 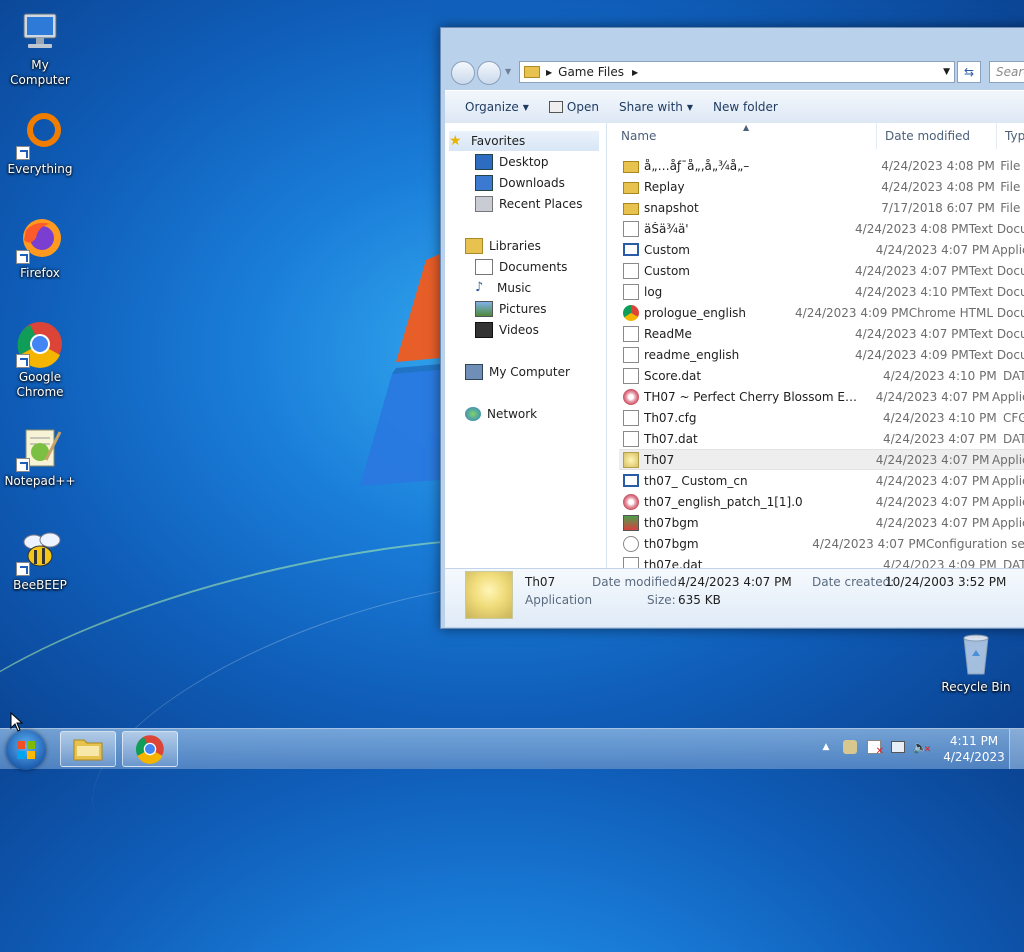 What do you see at coordinates (821, 207) in the screenshot?
I see `file-row: snapshot 7/17/2018 6:07 PM File folder` at bounding box center [821, 207].